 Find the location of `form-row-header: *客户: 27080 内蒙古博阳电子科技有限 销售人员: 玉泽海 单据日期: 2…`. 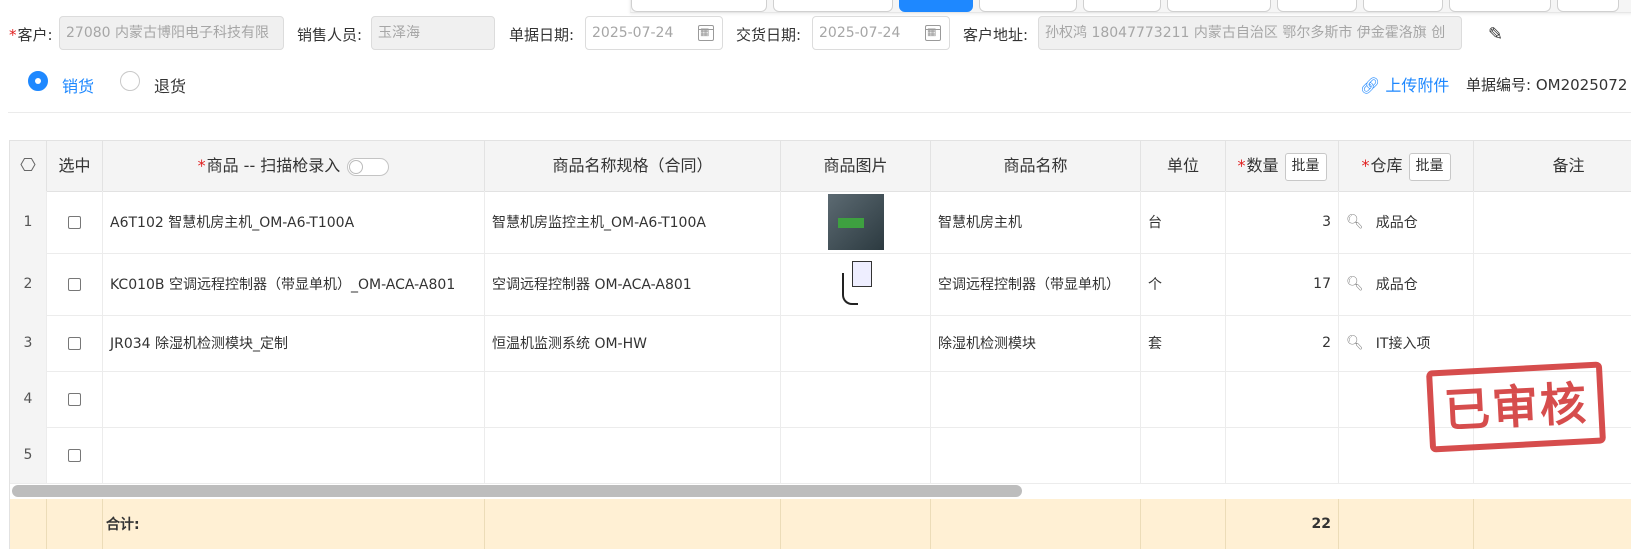

form-row-header: *客户: 27080 内蒙古博阳电子科技有限 销售人员: 玉泽海 单据日期: 2… is located at coordinates (815, 33).